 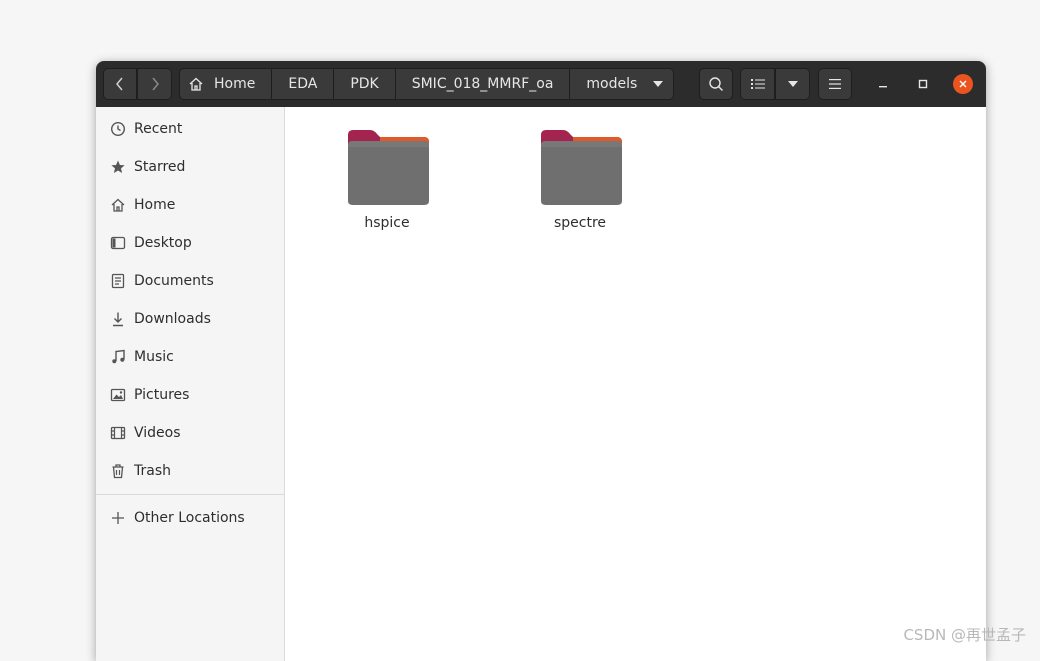 I want to click on sidebar-item-label: Home, so click(x=154, y=205).